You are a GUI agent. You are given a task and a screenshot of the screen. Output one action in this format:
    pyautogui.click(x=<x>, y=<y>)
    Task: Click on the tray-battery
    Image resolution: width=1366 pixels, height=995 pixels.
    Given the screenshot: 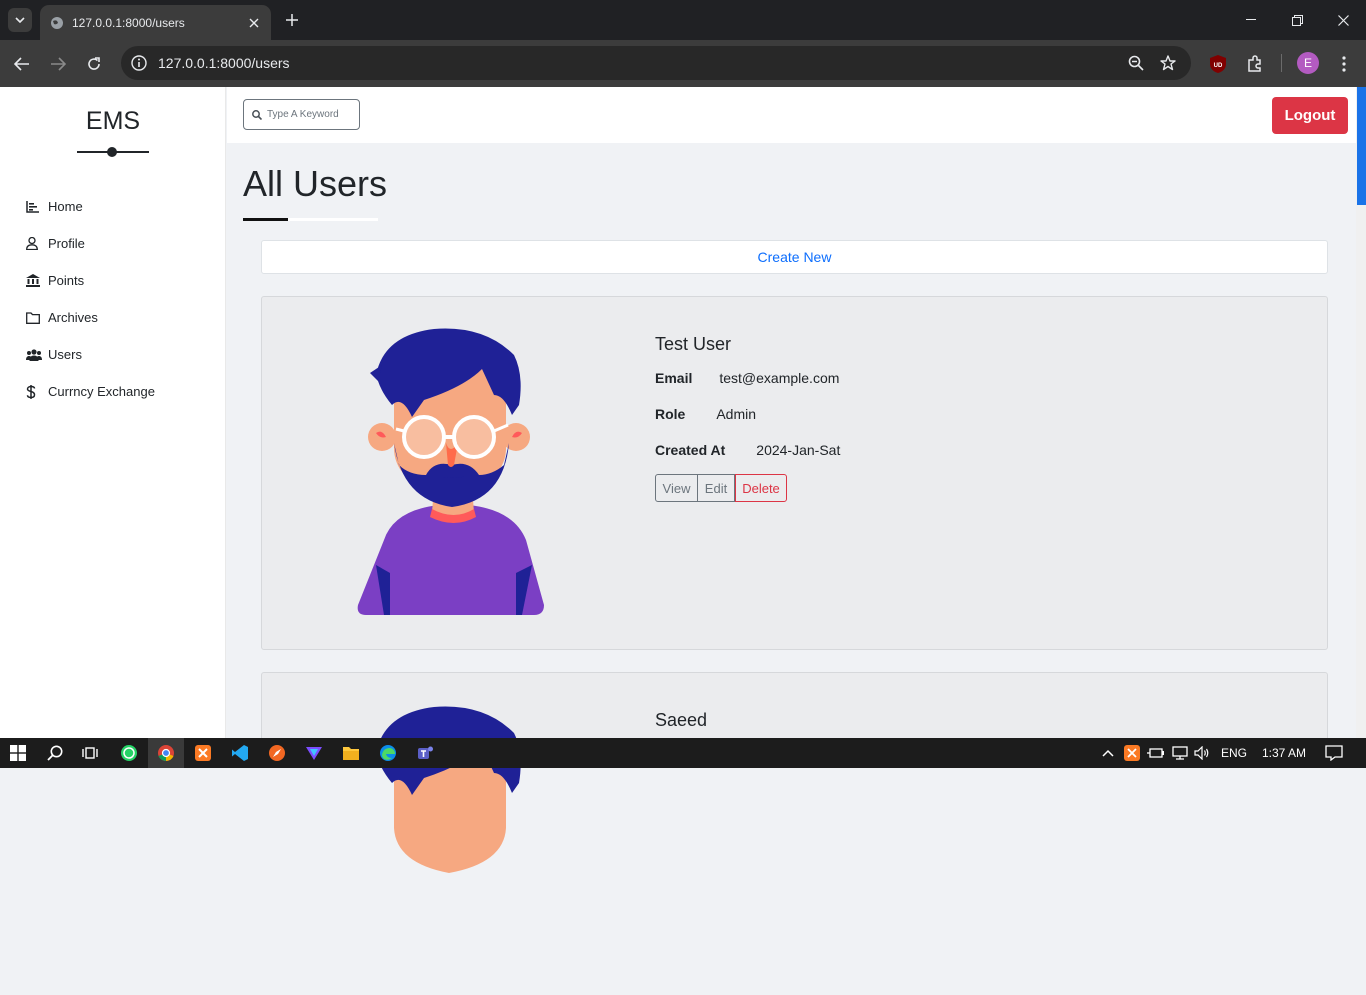 What is the action you would take?
    pyautogui.click(x=1156, y=753)
    